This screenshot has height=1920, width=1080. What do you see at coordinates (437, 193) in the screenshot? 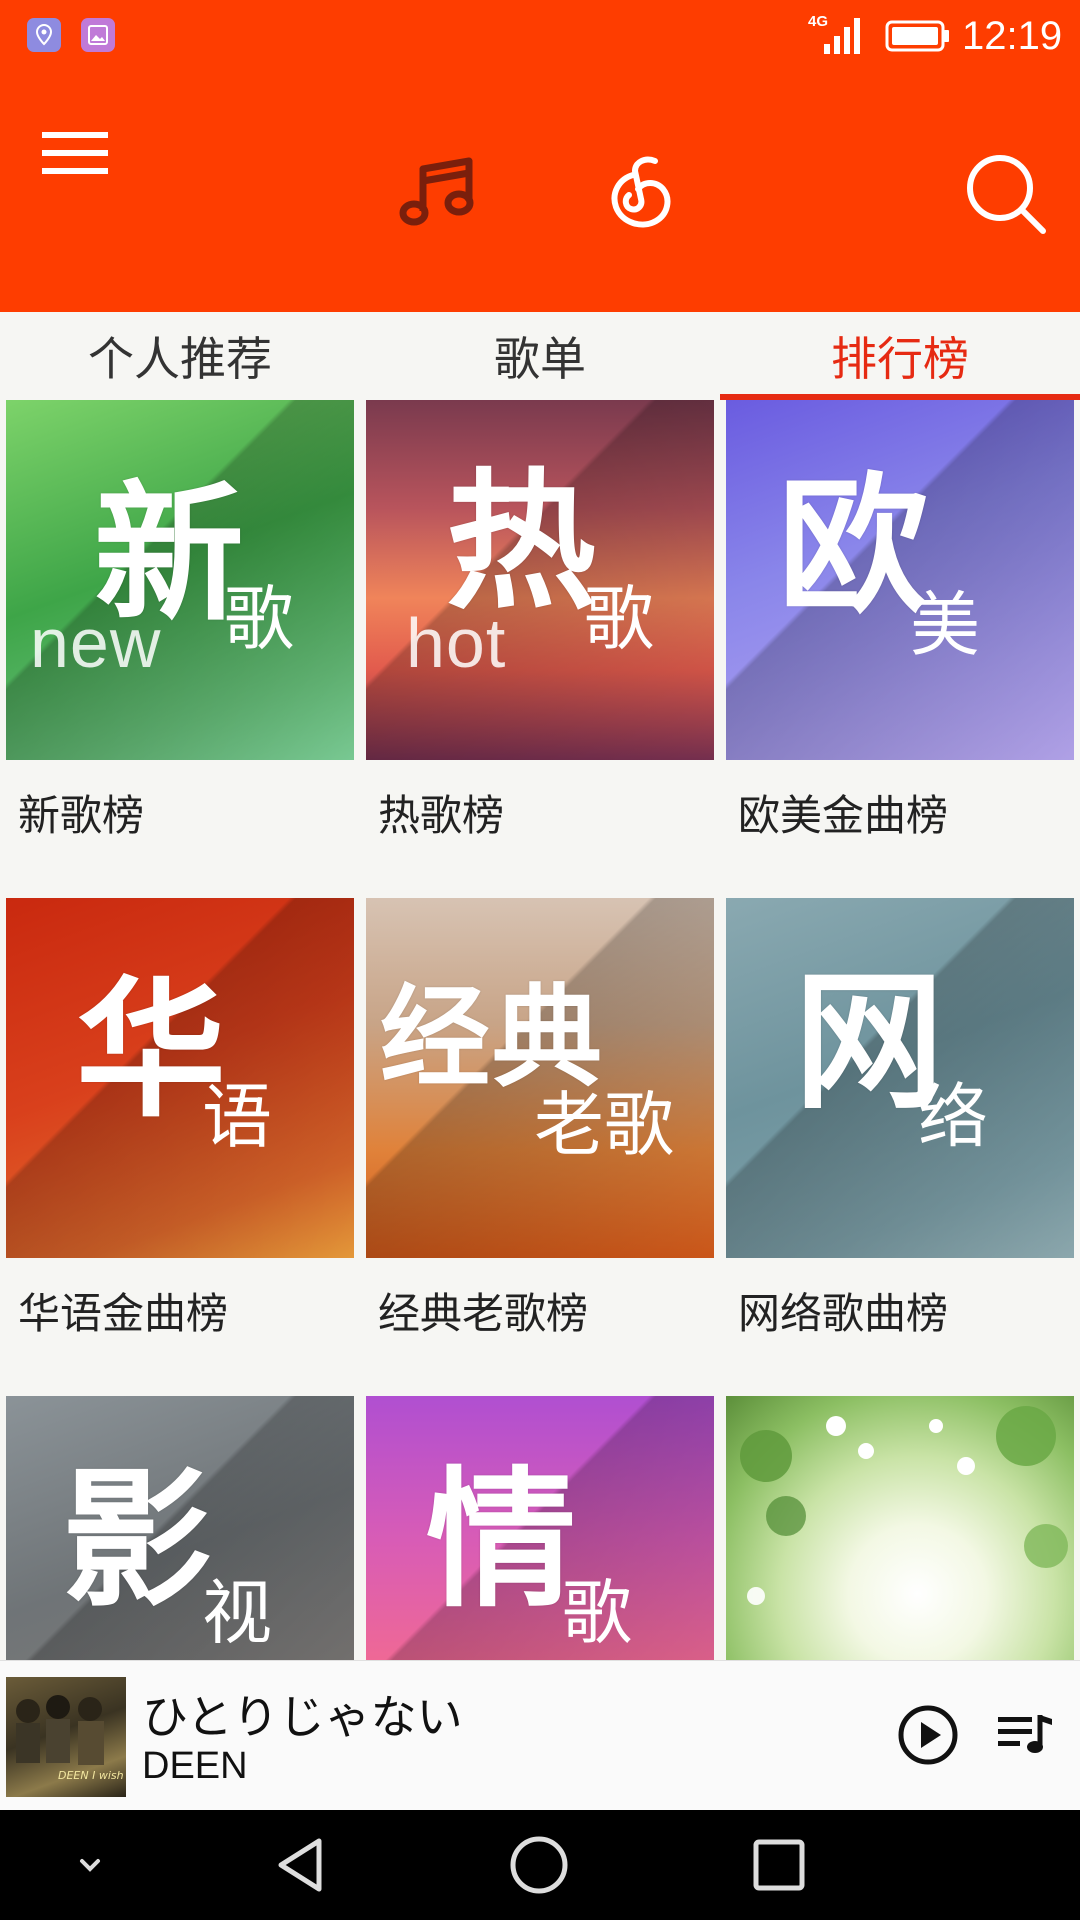
I see `music-note-icon` at bounding box center [437, 193].